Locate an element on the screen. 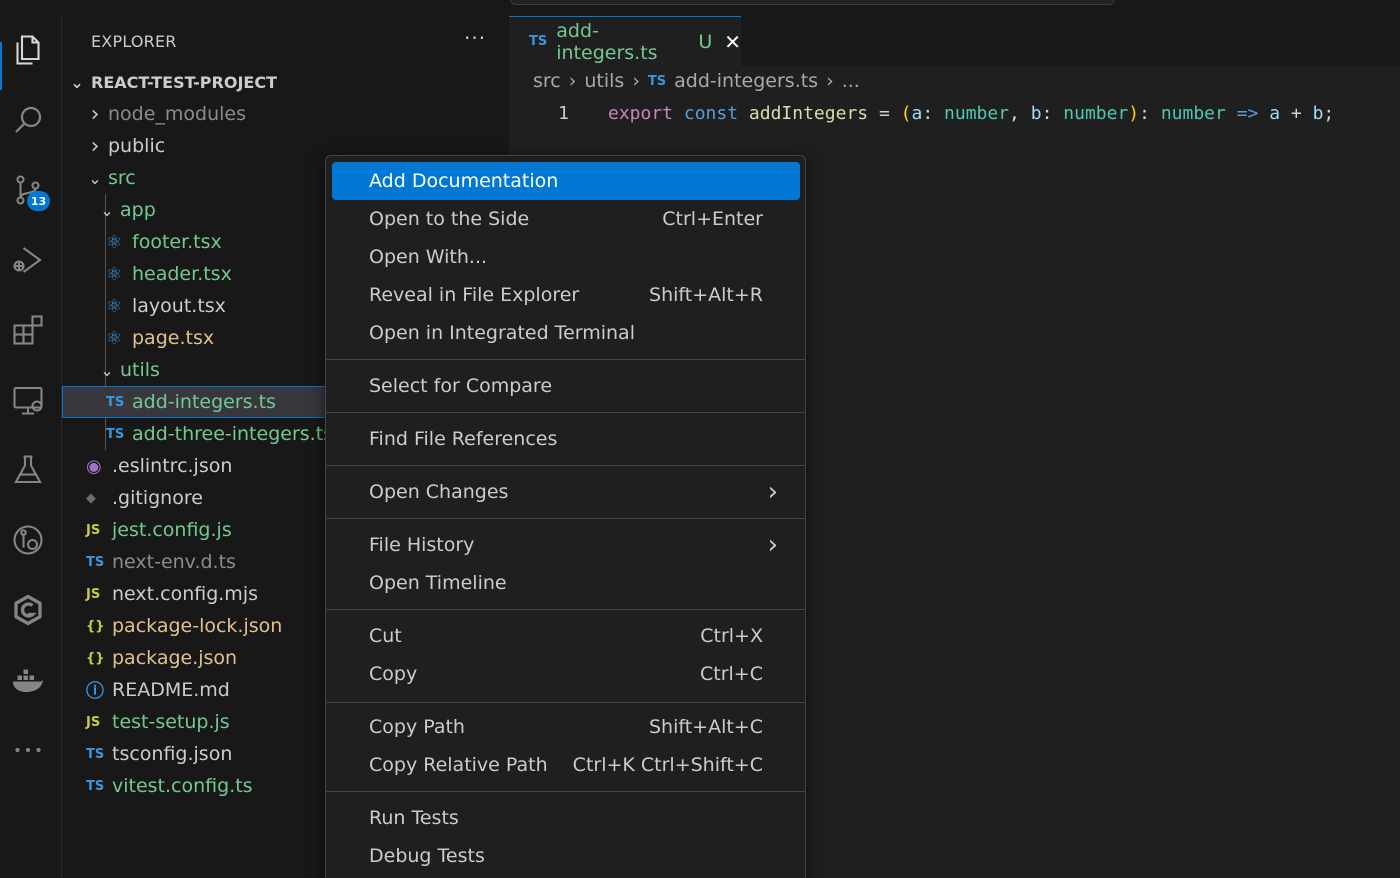 The height and width of the screenshot is (878, 1400). operator-assign: = is located at coordinates (884, 113).